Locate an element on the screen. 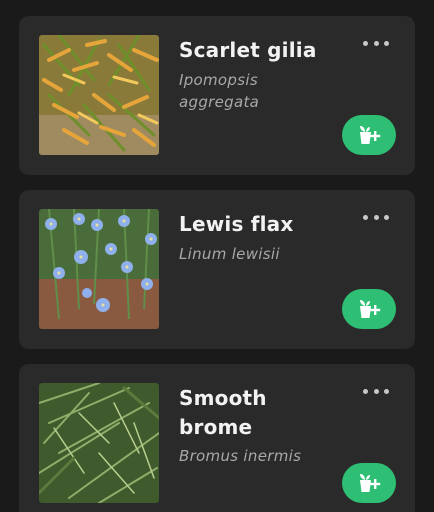 This screenshot has height=512, width=434. scarlet-gilia-image is located at coordinates (99, 95).